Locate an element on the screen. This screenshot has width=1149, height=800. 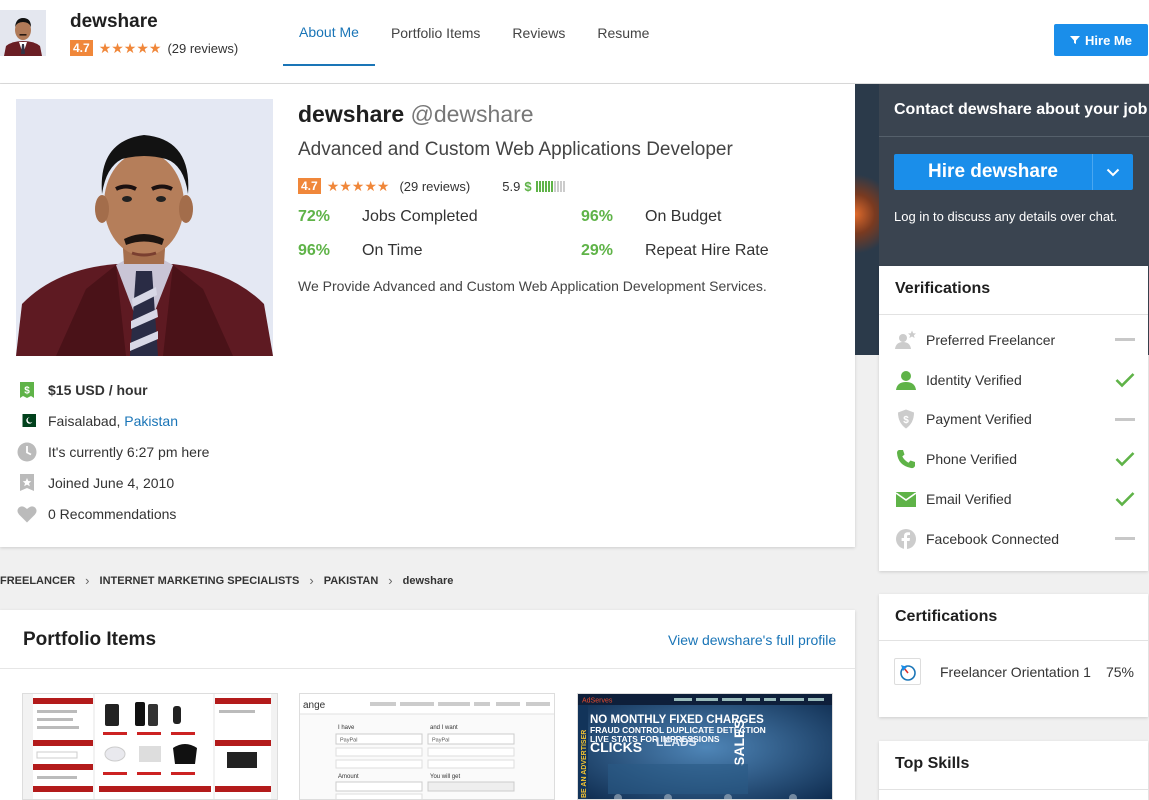
chevron-down-icon is located at coordinates (1112, 172).